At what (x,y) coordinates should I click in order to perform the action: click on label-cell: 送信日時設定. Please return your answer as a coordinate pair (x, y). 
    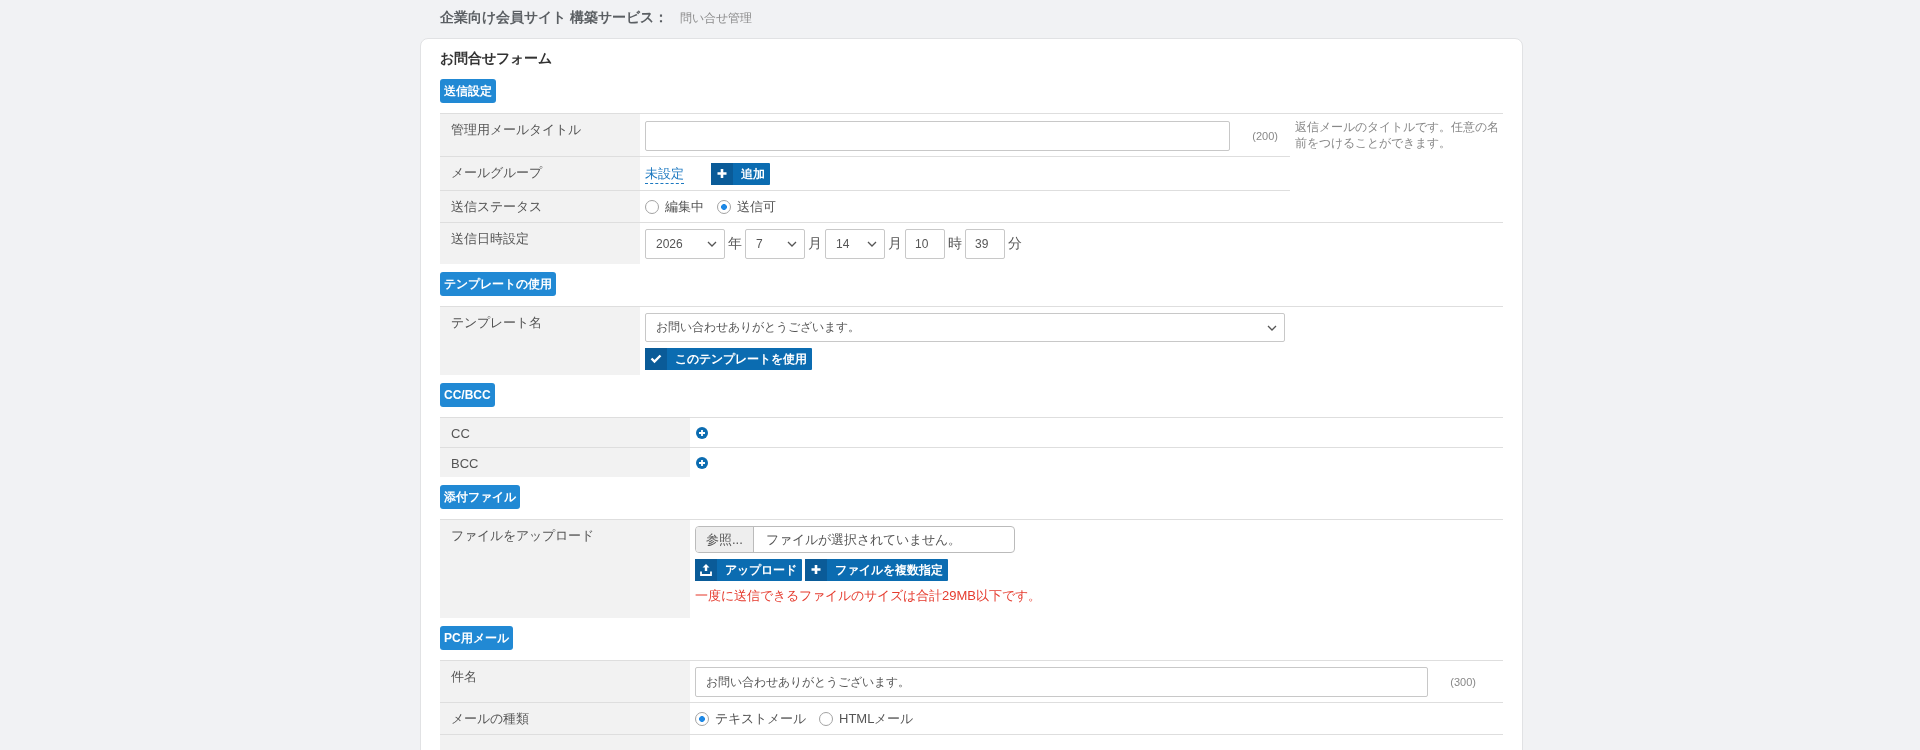
    Looking at the image, I should click on (540, 243).